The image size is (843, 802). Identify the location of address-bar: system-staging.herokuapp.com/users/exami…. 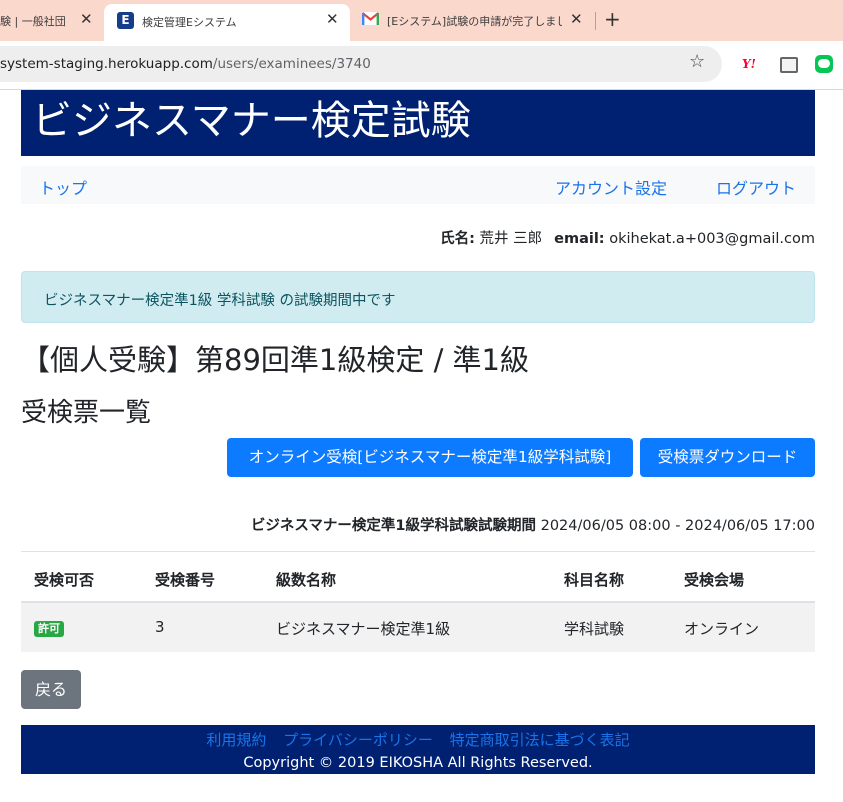
(361, 64).